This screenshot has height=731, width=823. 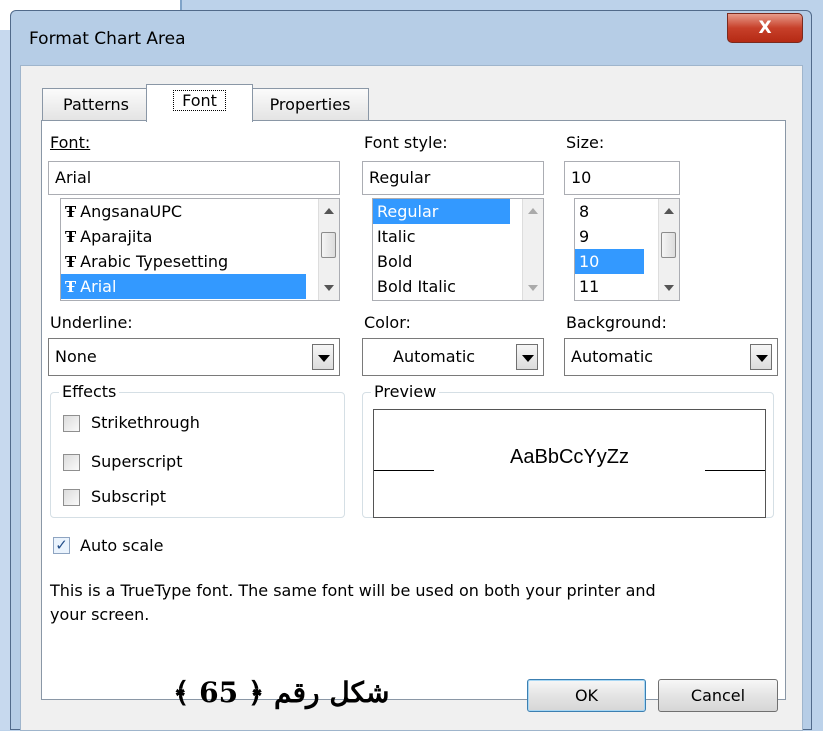 What do you see at coordinates (136, 461) in the screenshot?
I see `superscript-label: Superscript` at bounding box center [136, 461].